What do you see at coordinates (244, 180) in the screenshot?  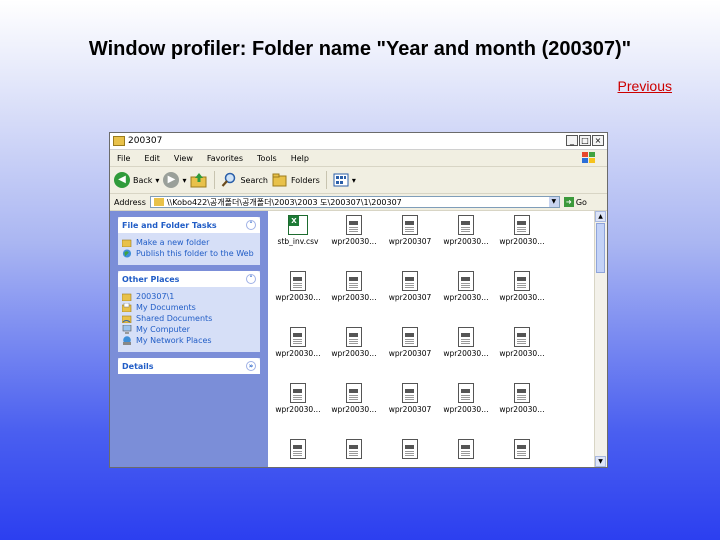 I see `search-button: Search` at bounding box center [244, 180].